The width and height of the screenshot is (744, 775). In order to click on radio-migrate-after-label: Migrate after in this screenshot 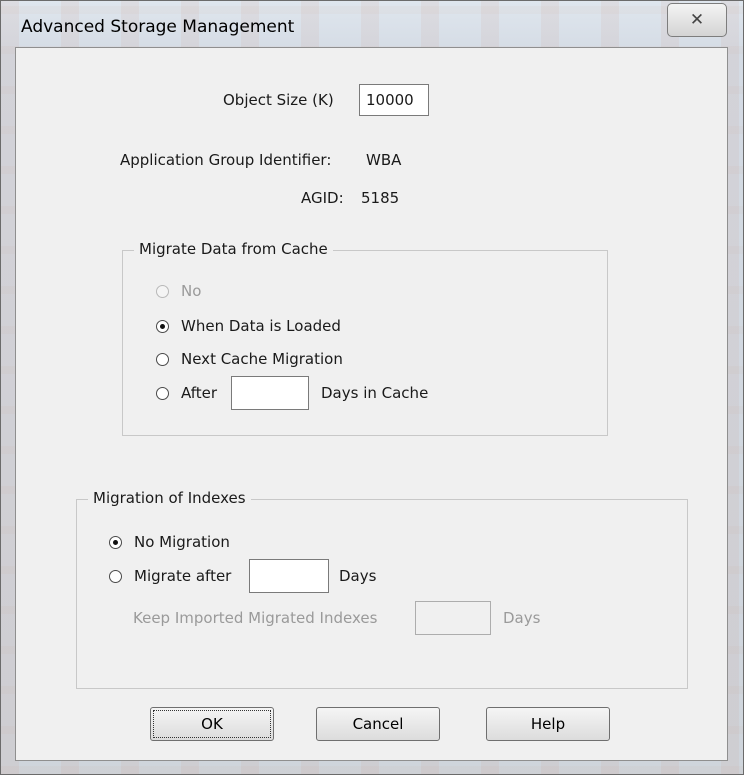, I will do `click(183, 576)`.